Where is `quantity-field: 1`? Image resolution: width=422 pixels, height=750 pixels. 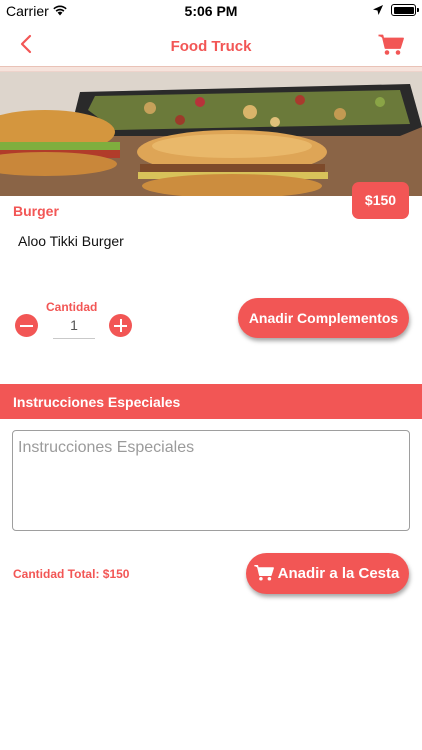
quantity-field: 1 is located at coordinates (74, 328).